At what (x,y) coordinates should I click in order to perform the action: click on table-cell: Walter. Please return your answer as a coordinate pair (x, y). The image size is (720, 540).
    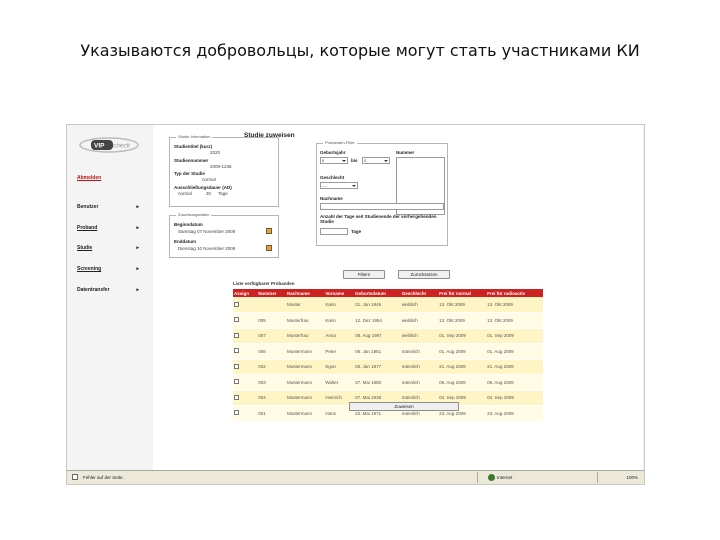
    Looking at the image, I should click on (339, 382).